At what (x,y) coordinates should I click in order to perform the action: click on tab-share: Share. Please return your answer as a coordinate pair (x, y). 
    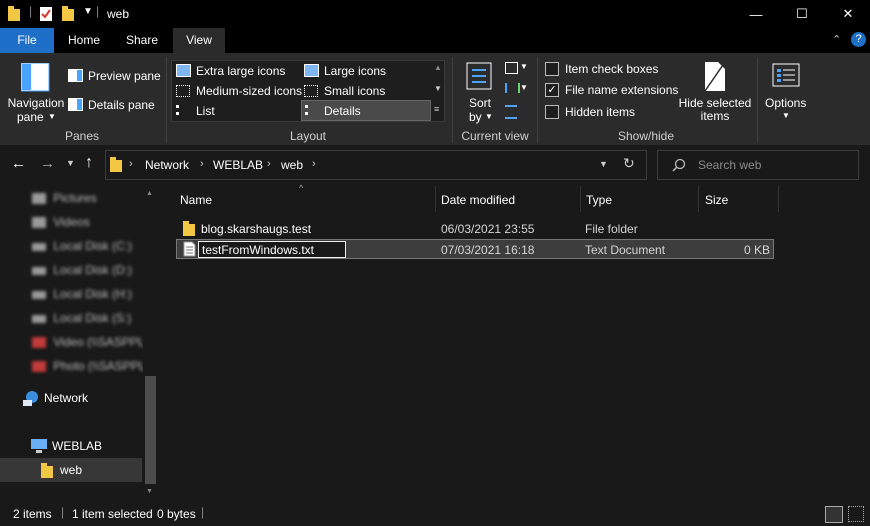
    Looking at the image, I should click on (142, 40).